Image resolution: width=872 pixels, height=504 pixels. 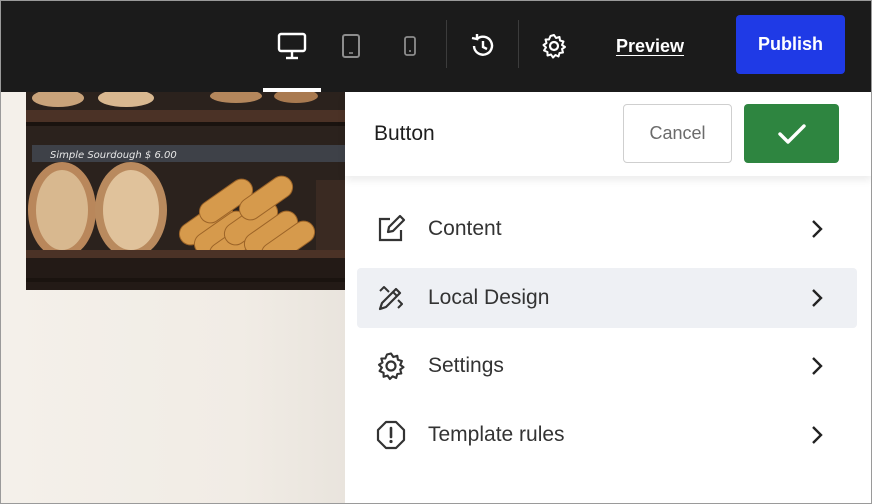 I want to click on panel-header: Button Cancel, so click(x=608, y=134).